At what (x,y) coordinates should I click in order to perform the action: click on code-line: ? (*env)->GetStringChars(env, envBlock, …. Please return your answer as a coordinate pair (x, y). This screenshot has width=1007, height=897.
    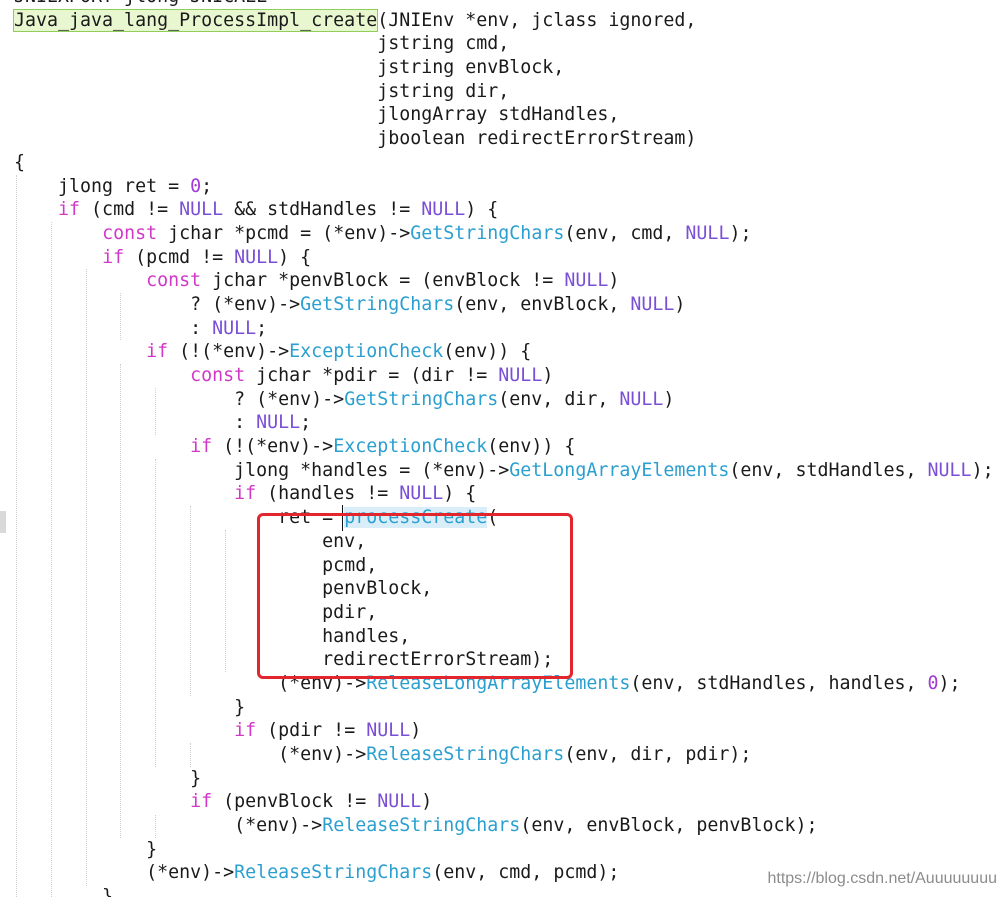
    Looking at the image, I should click on (504, 305).